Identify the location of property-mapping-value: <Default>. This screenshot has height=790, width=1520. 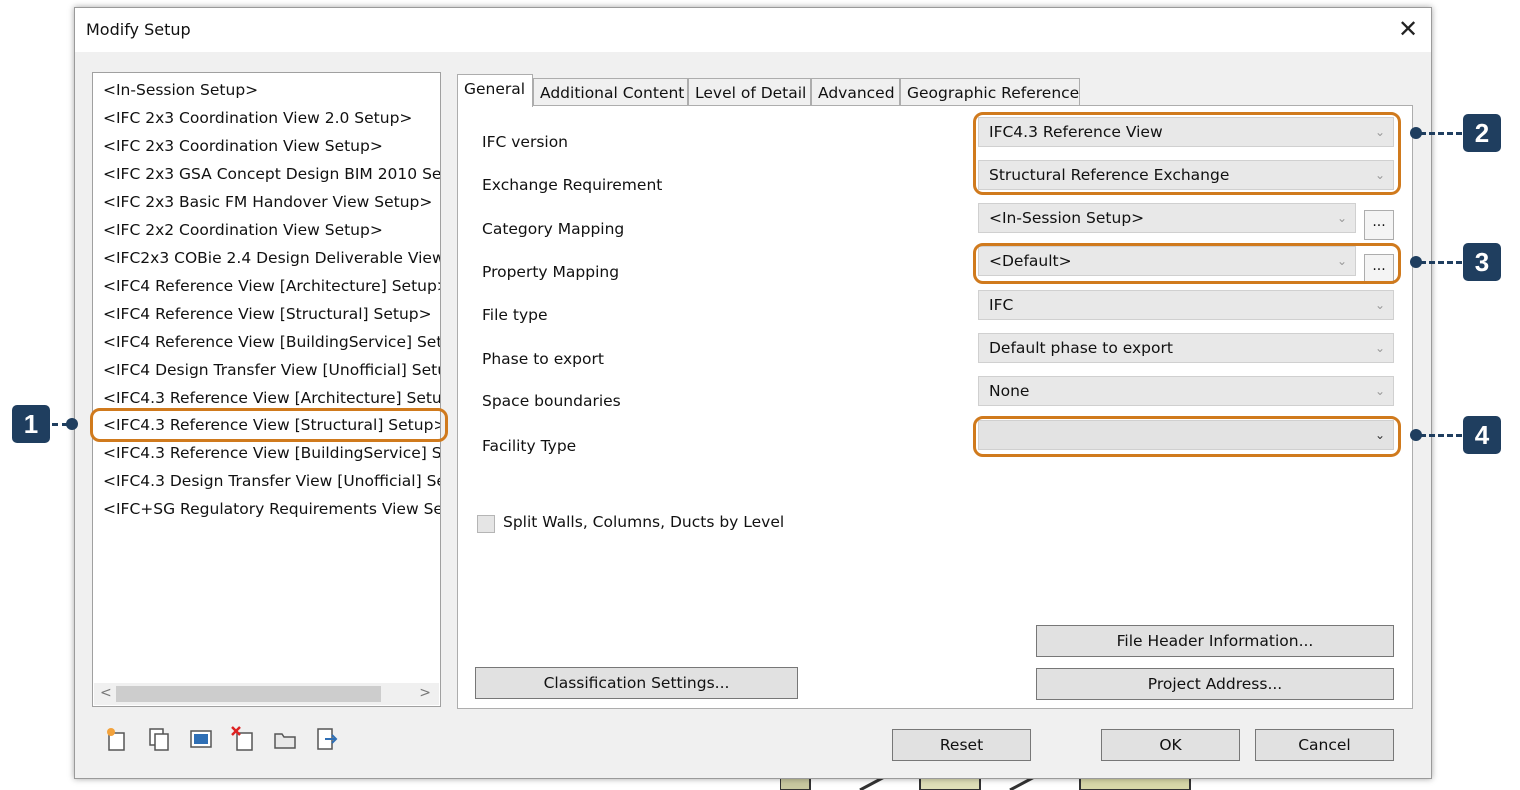
(1030, 261).